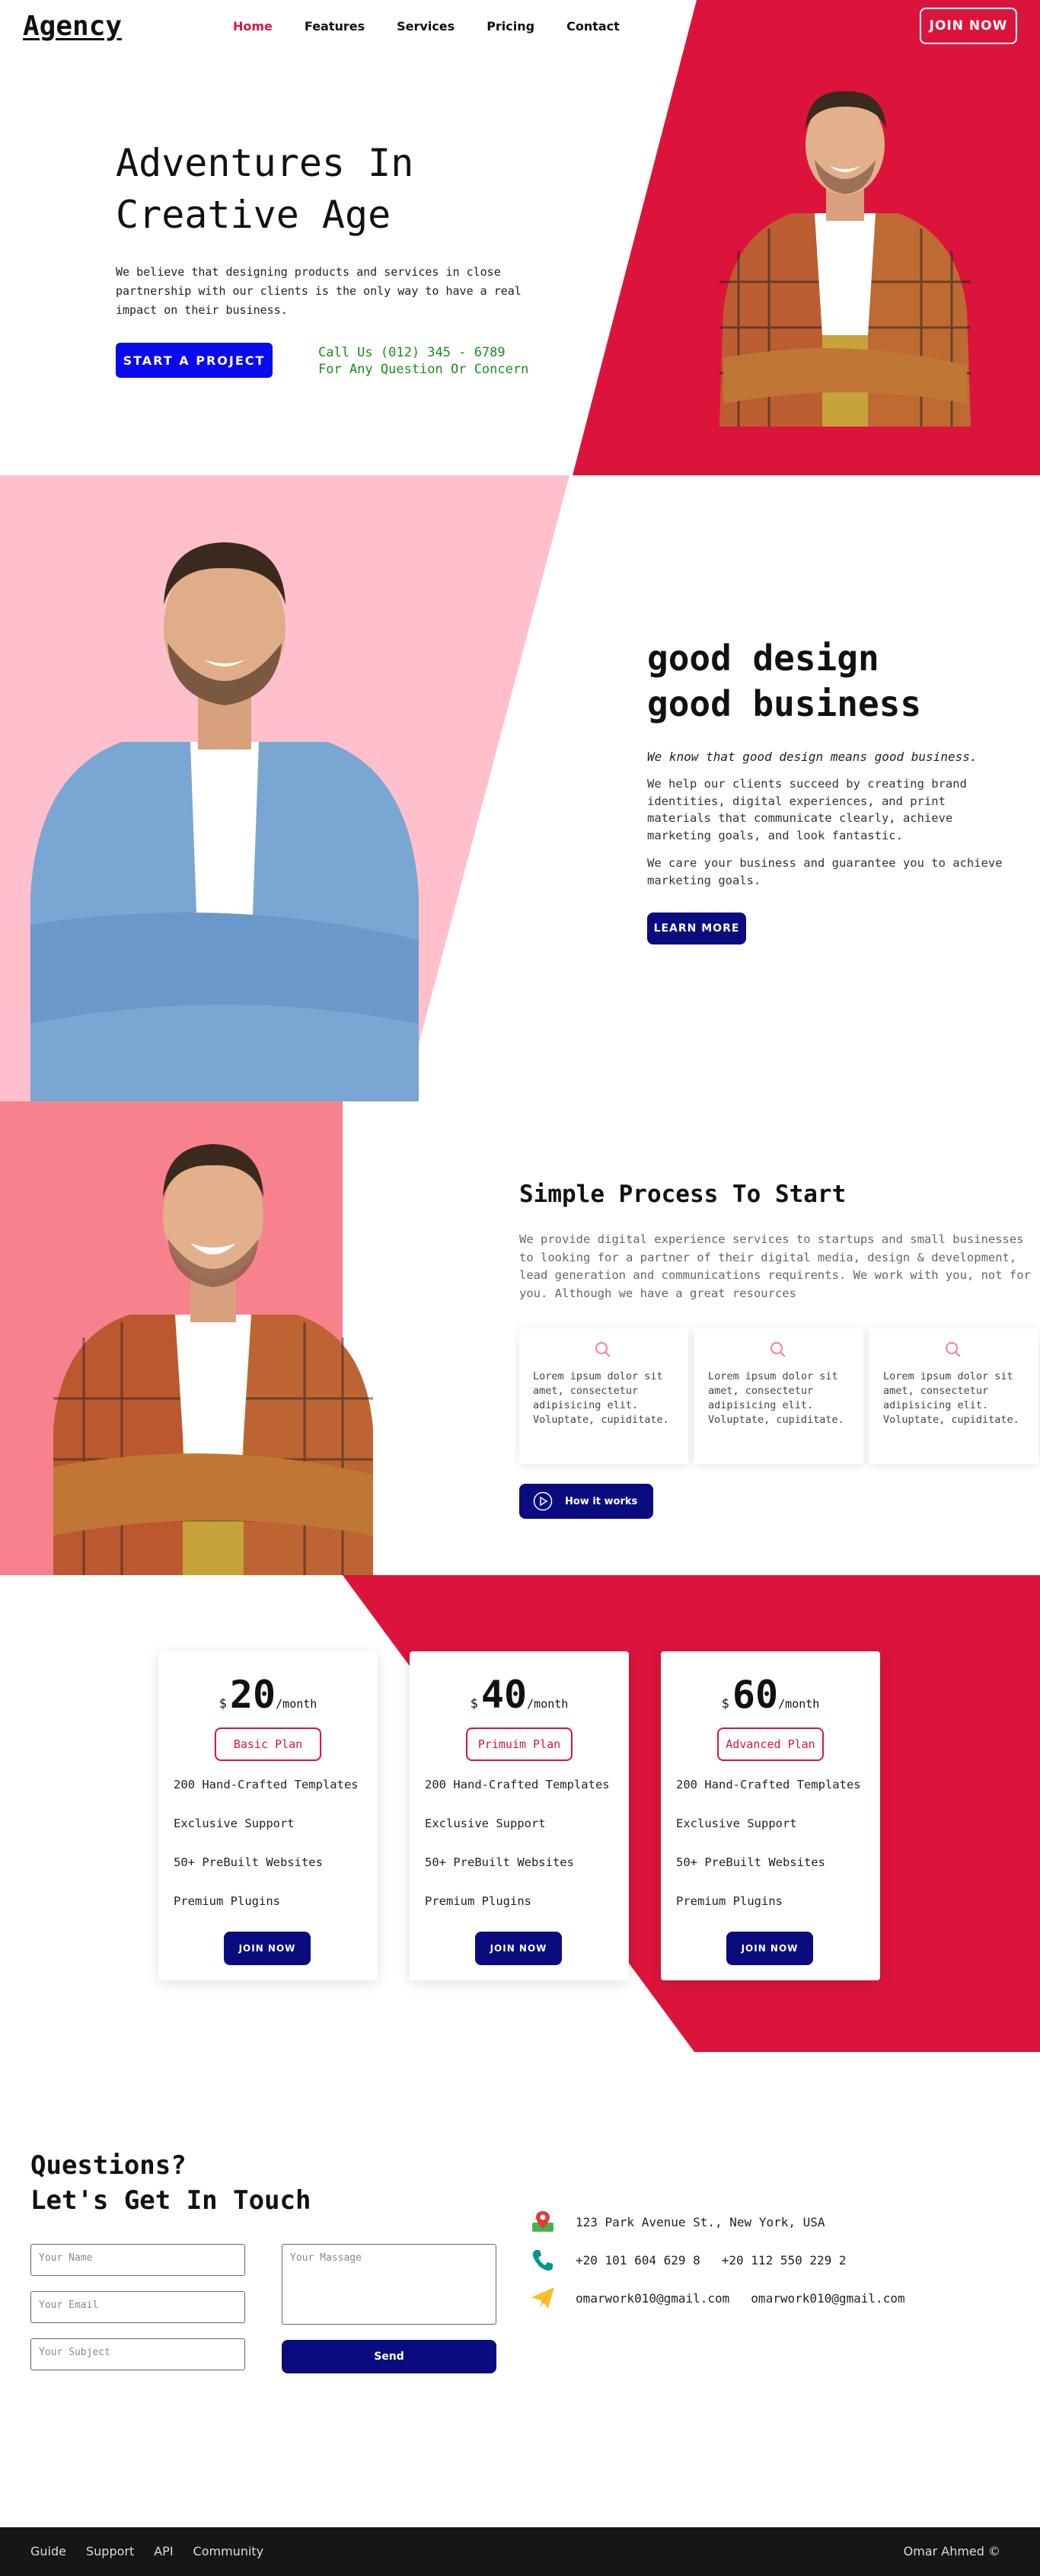 The image size is (1040, 2576). I want to click on price-amount: 20, so click(252, 1695).